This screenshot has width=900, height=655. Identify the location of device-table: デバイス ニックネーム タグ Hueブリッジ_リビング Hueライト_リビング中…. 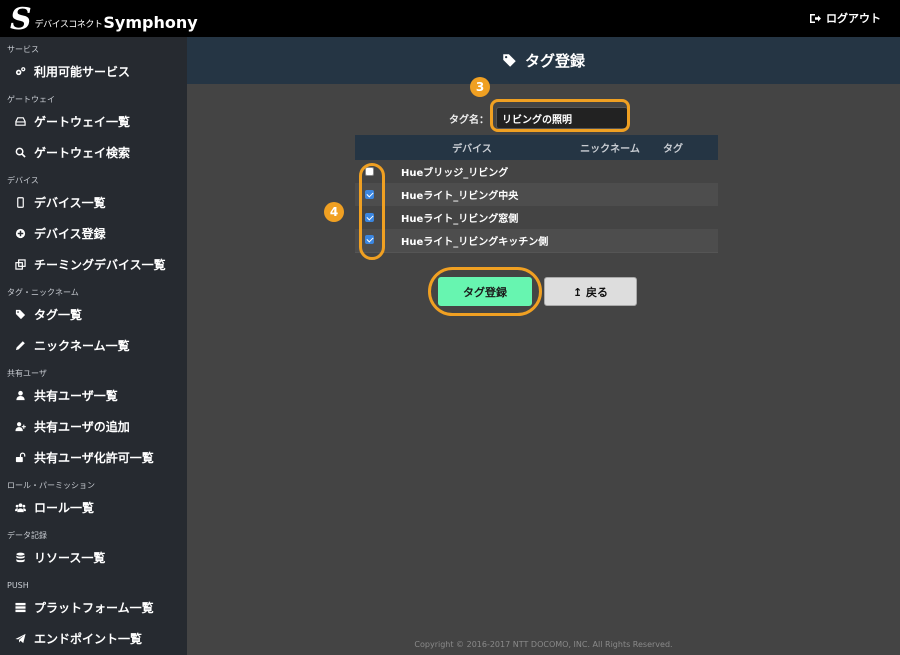
(536, 194).